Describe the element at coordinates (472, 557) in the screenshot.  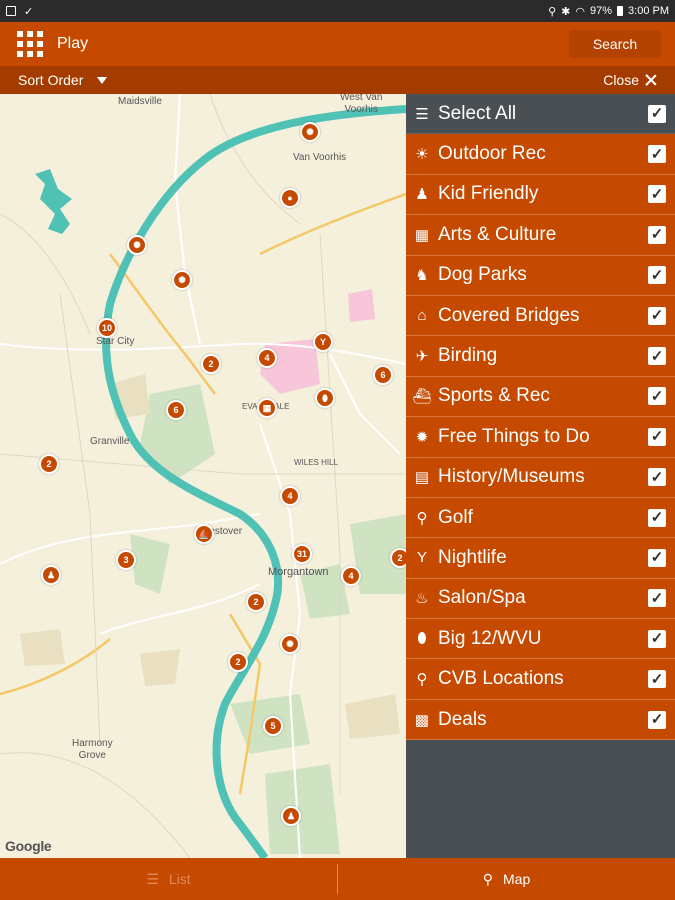
I see `category-label: Nightlife` at that location.